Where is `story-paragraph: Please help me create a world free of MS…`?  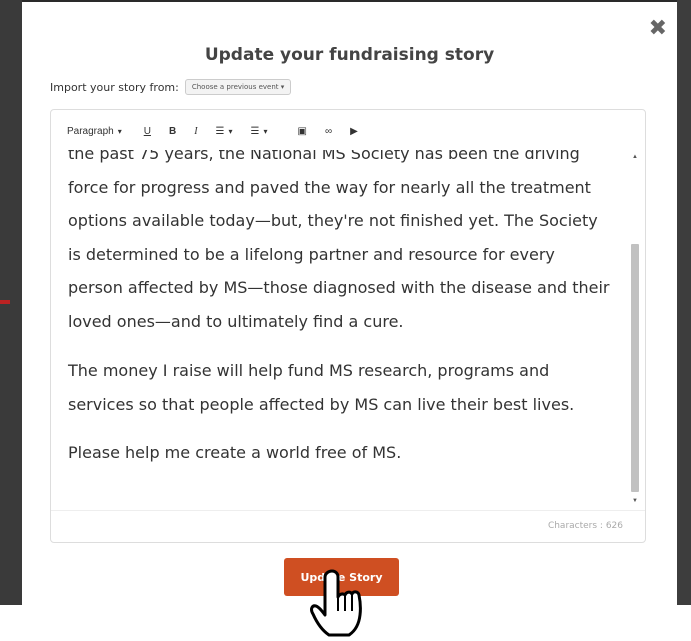 story-paragraph: Please help me create a world free of MS… is located at coordinates (235, 452).